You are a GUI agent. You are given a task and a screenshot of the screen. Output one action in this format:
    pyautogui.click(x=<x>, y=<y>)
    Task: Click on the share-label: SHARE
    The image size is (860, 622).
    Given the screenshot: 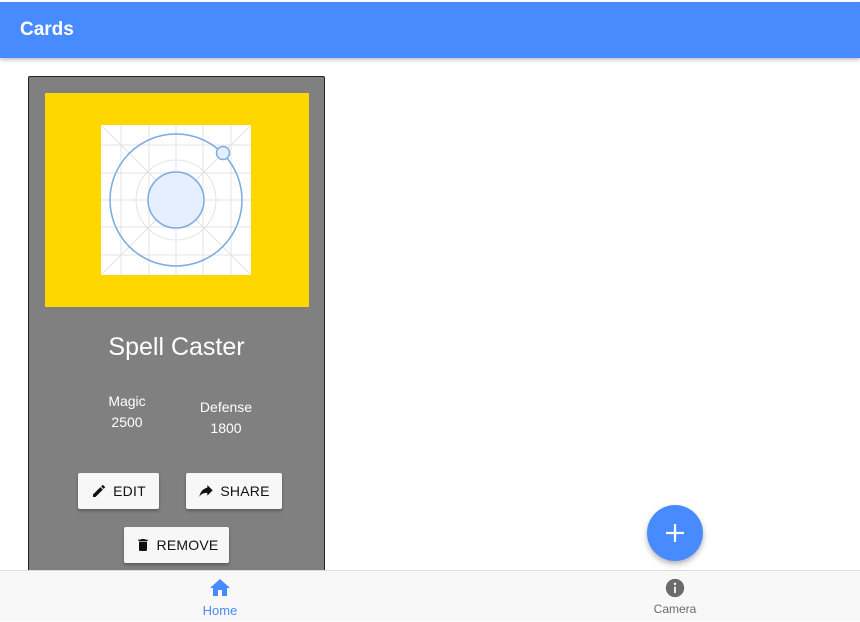 What is the action you would take?
    pyautogui.click(x=245, y=491)
    